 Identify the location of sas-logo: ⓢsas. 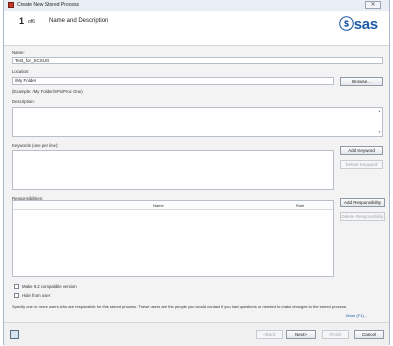
(358, 24).